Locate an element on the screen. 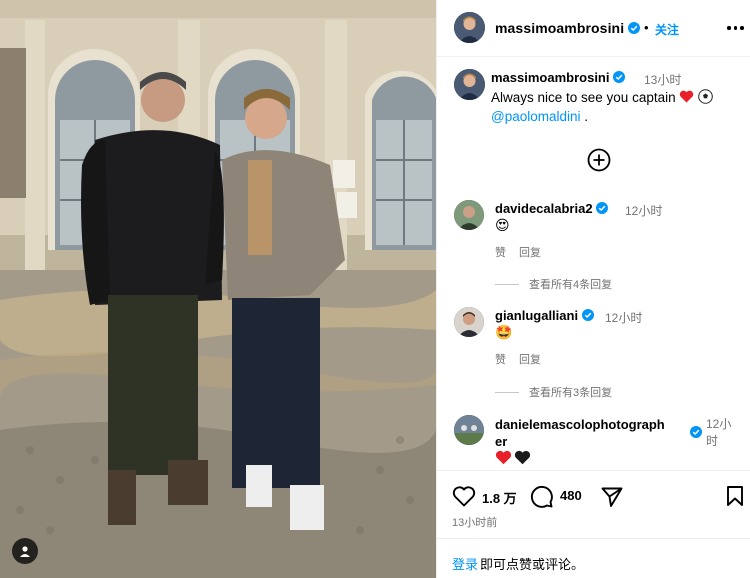  comment-username: gianlugalliani is located at coordinates (544, 315).